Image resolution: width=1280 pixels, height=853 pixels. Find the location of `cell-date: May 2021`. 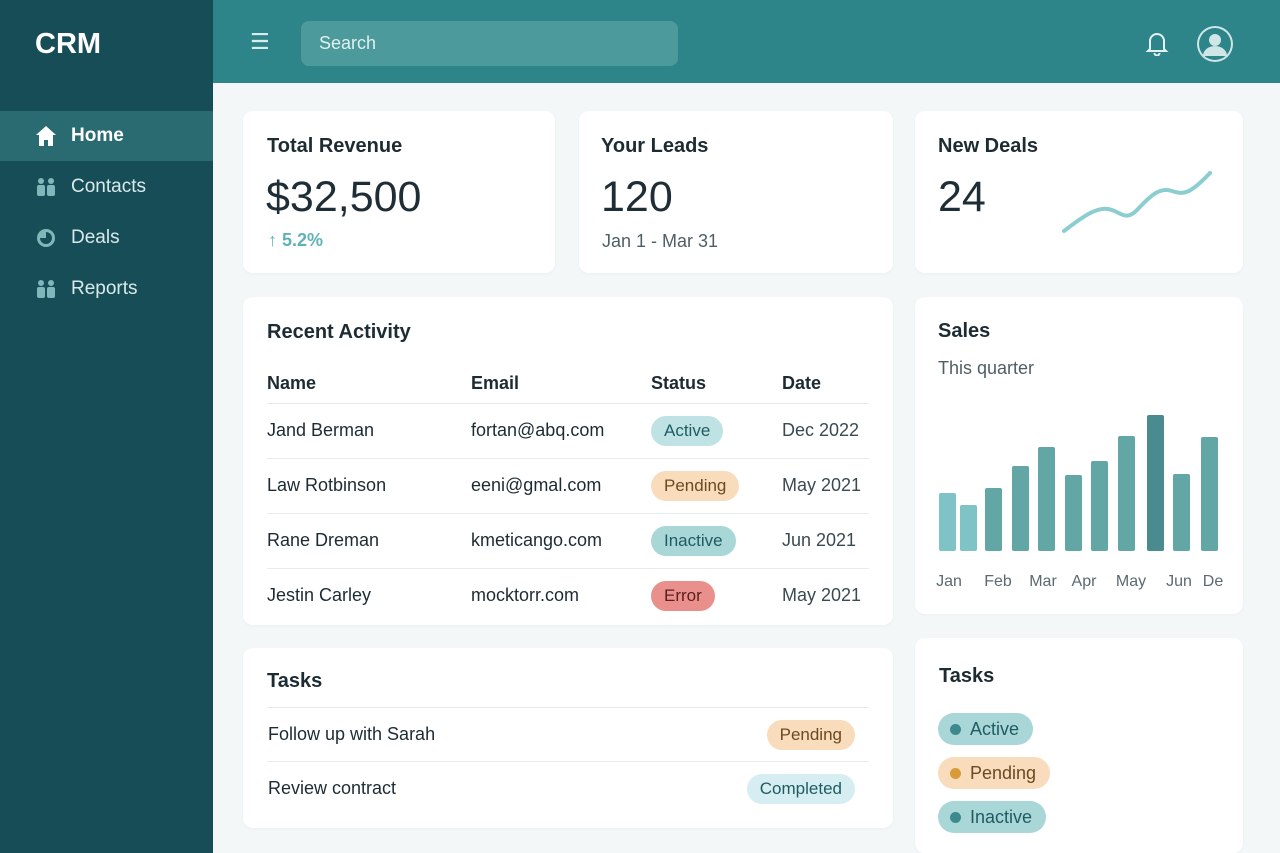

cell-date: May 2021 is located at coordinates (825, 485).